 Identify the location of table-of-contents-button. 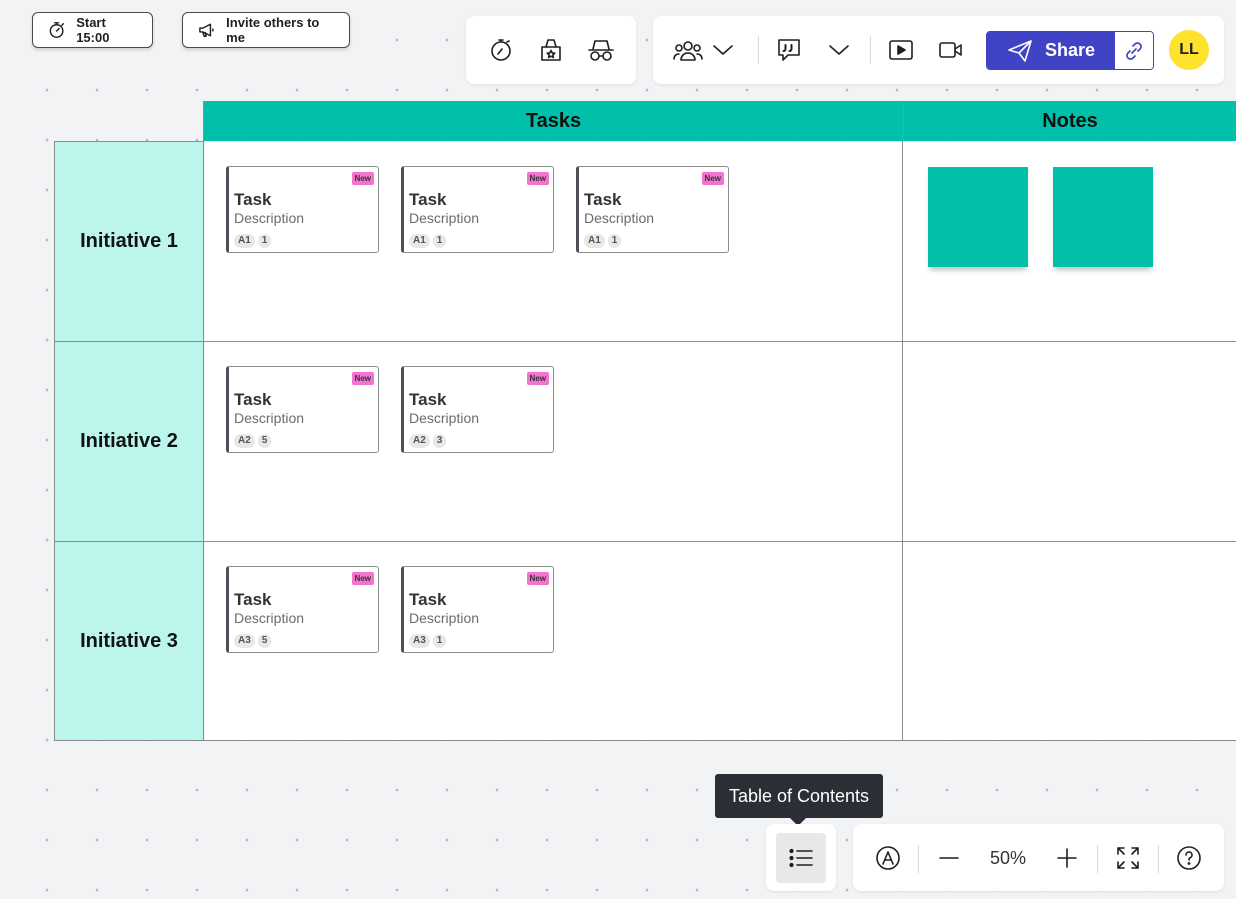
(801, 858).